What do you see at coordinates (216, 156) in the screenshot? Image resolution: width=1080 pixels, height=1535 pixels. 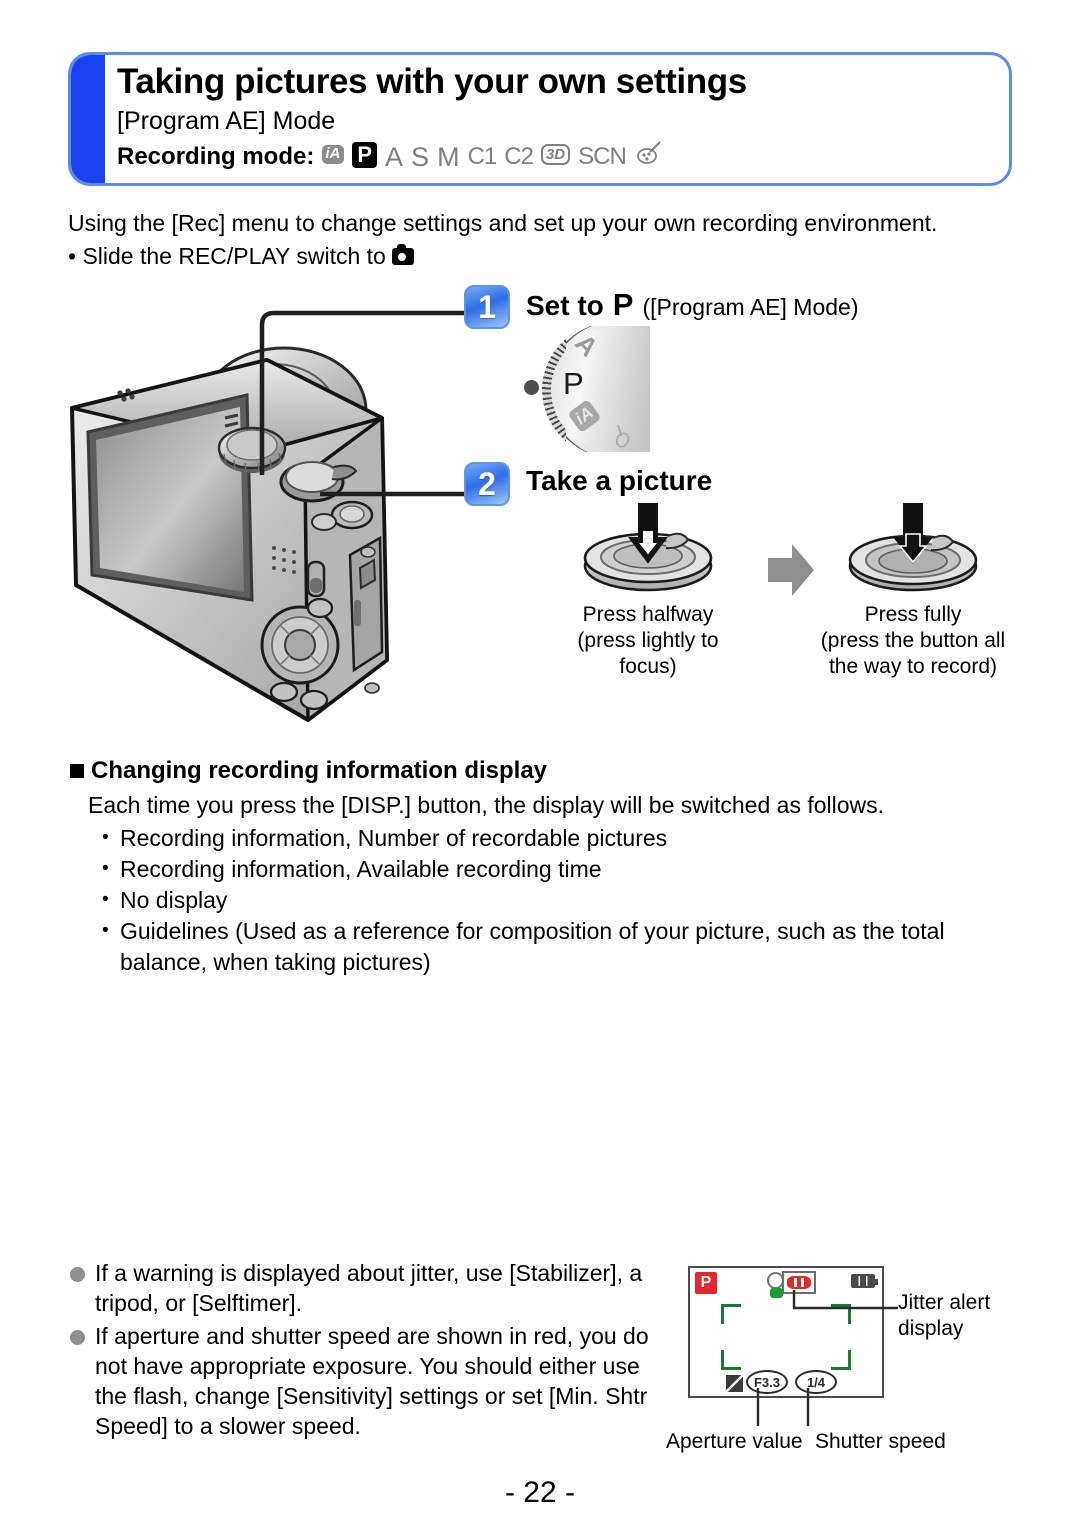 I see `recording-mode-label: Recording mode:` at bounding box center [216, 156].